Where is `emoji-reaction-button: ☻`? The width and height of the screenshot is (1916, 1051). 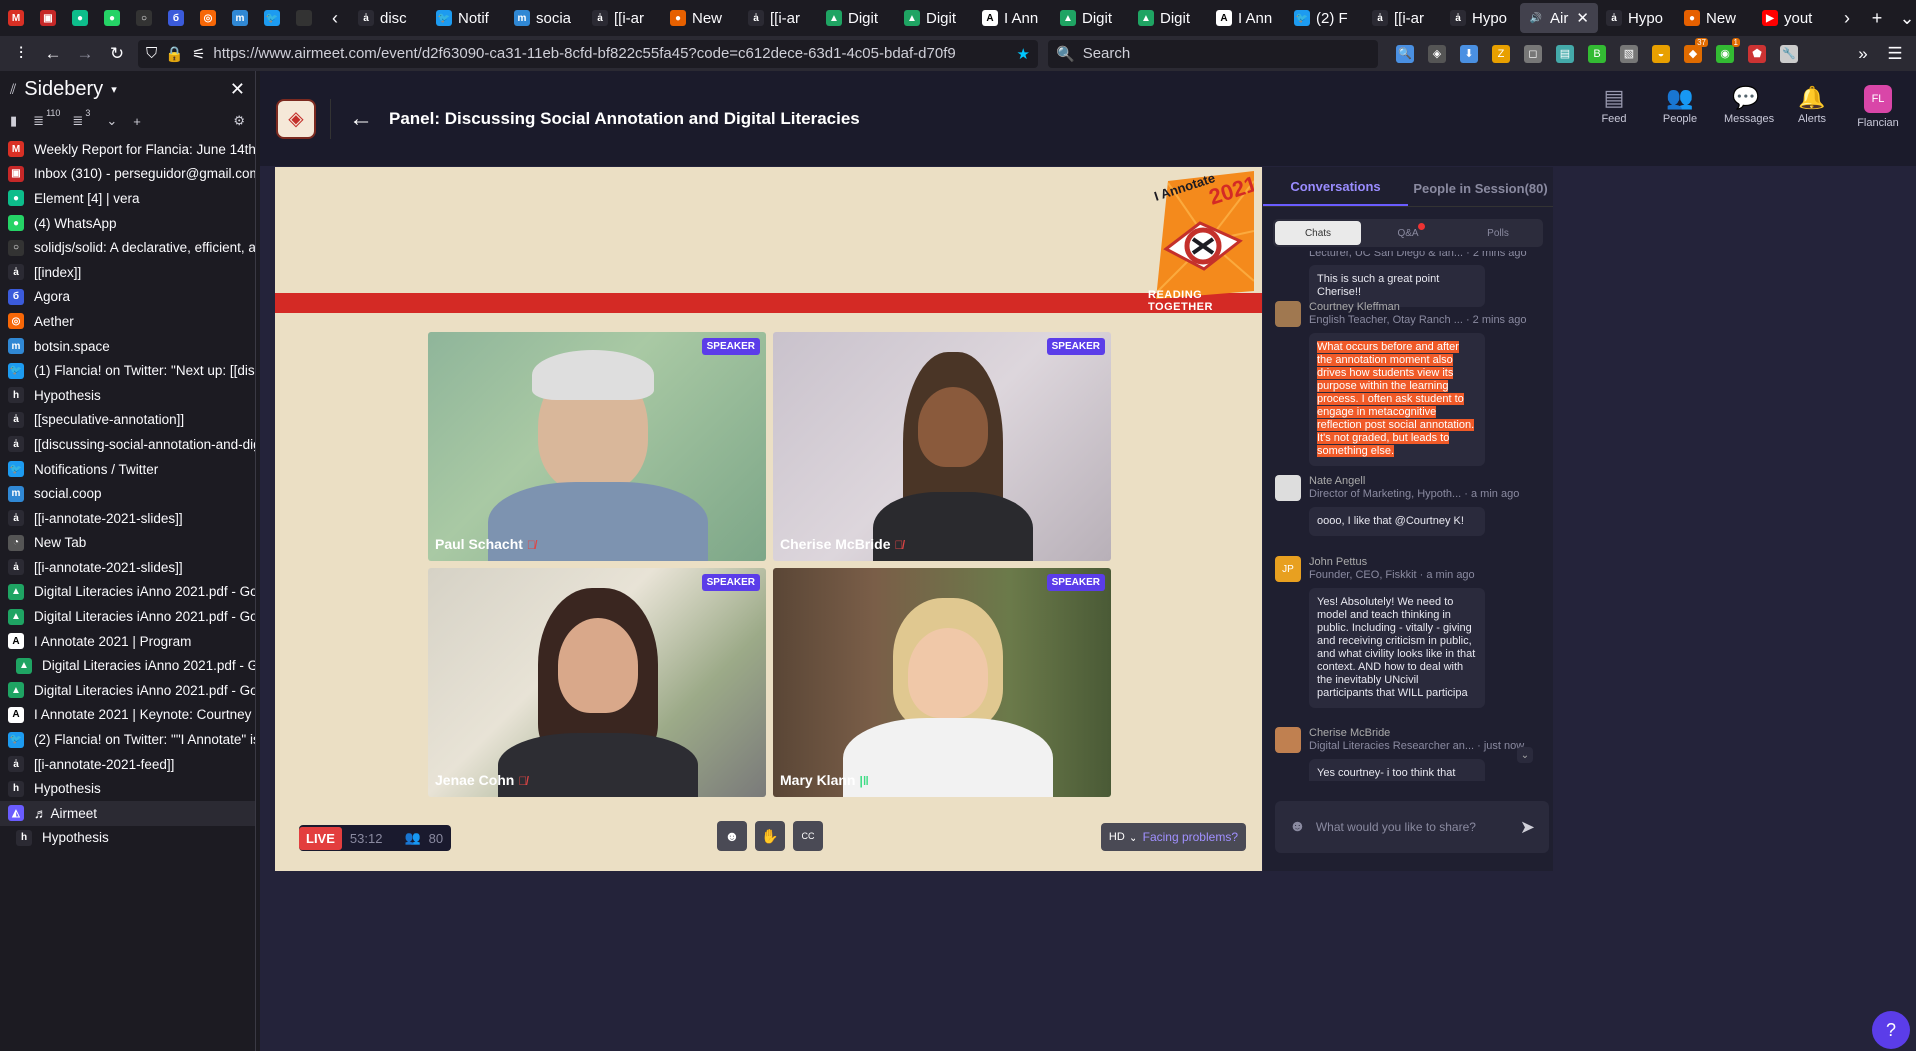 emoji-reaction-button: ☻ is located at coordinates (732, 836).